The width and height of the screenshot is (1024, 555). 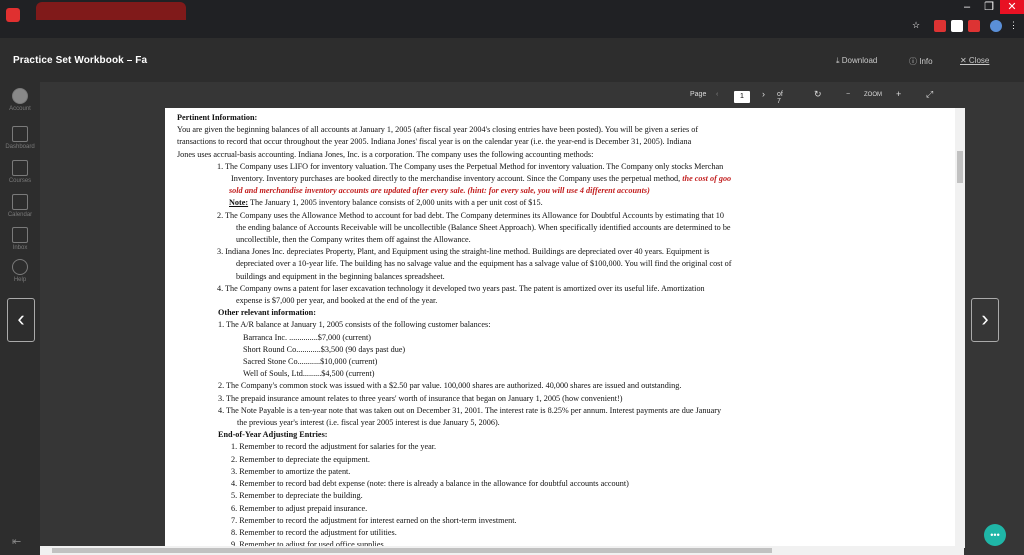 I want to click on next-page-icon: ›, so click(x=763, y=94).